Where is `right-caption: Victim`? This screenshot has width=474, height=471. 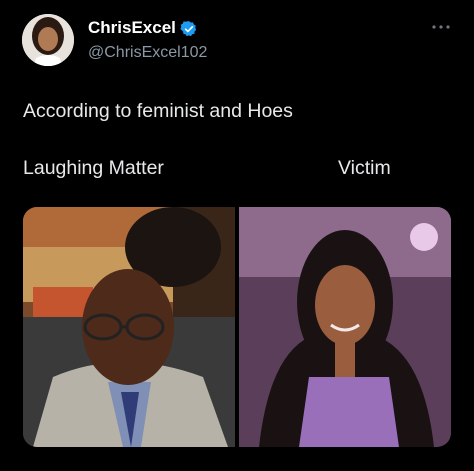
right-caption: Victim is located at coordinates (364, 168).